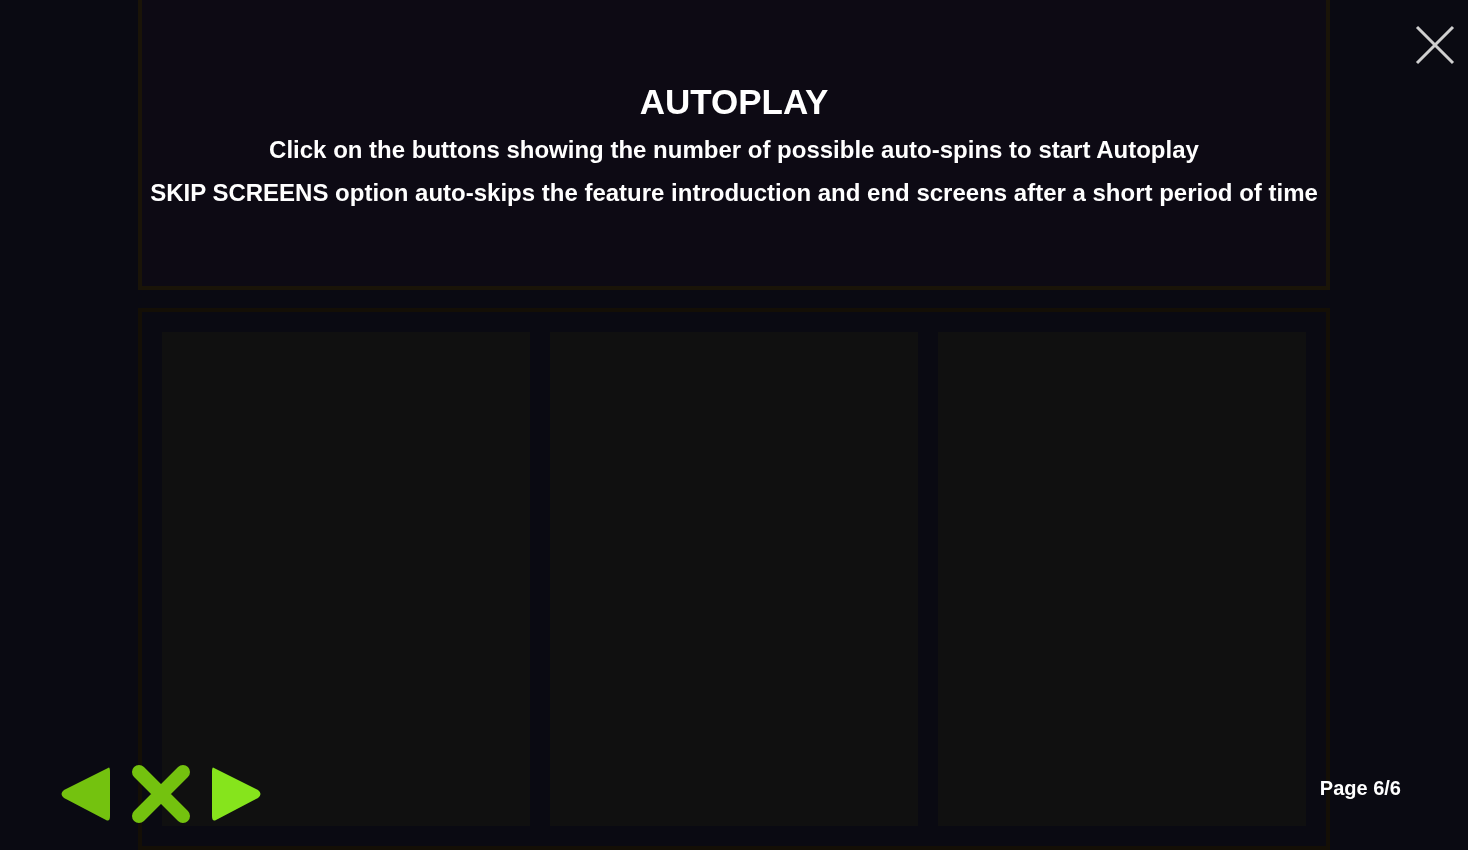  I want to click on x-icon, so click(161, 794).